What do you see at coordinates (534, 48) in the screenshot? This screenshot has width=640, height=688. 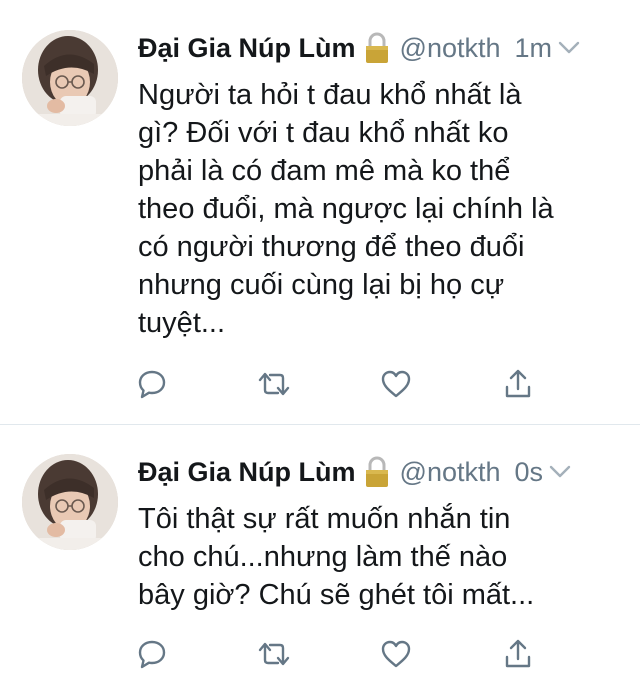 I see `timestamp: 1m` at bounding box center [534, 48].